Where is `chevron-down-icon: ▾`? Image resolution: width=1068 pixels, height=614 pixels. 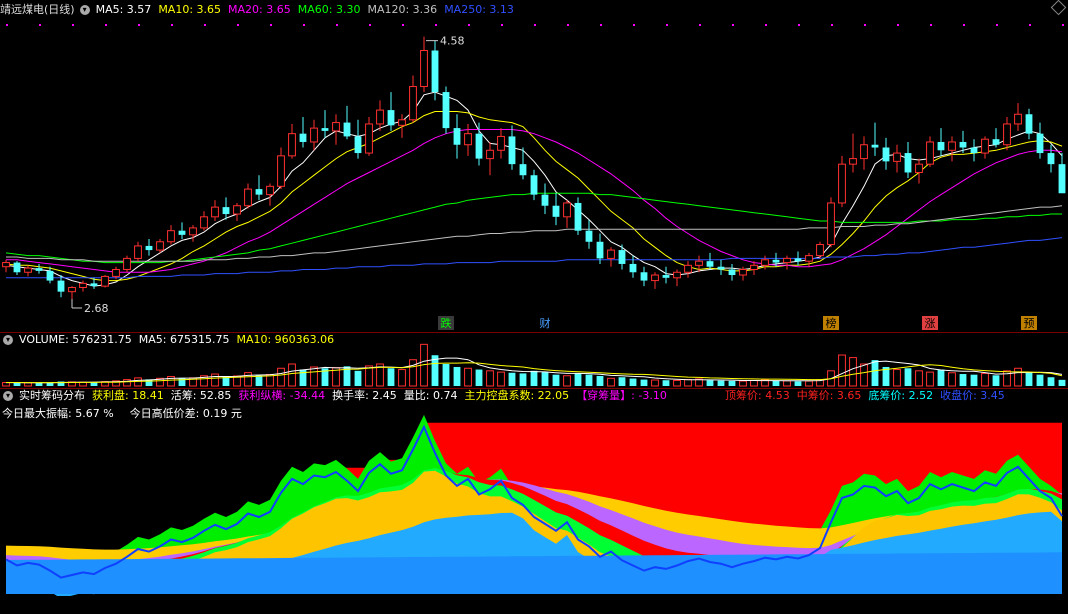
chevron-down-icon: ▾ is located at coordinates (8, 396).